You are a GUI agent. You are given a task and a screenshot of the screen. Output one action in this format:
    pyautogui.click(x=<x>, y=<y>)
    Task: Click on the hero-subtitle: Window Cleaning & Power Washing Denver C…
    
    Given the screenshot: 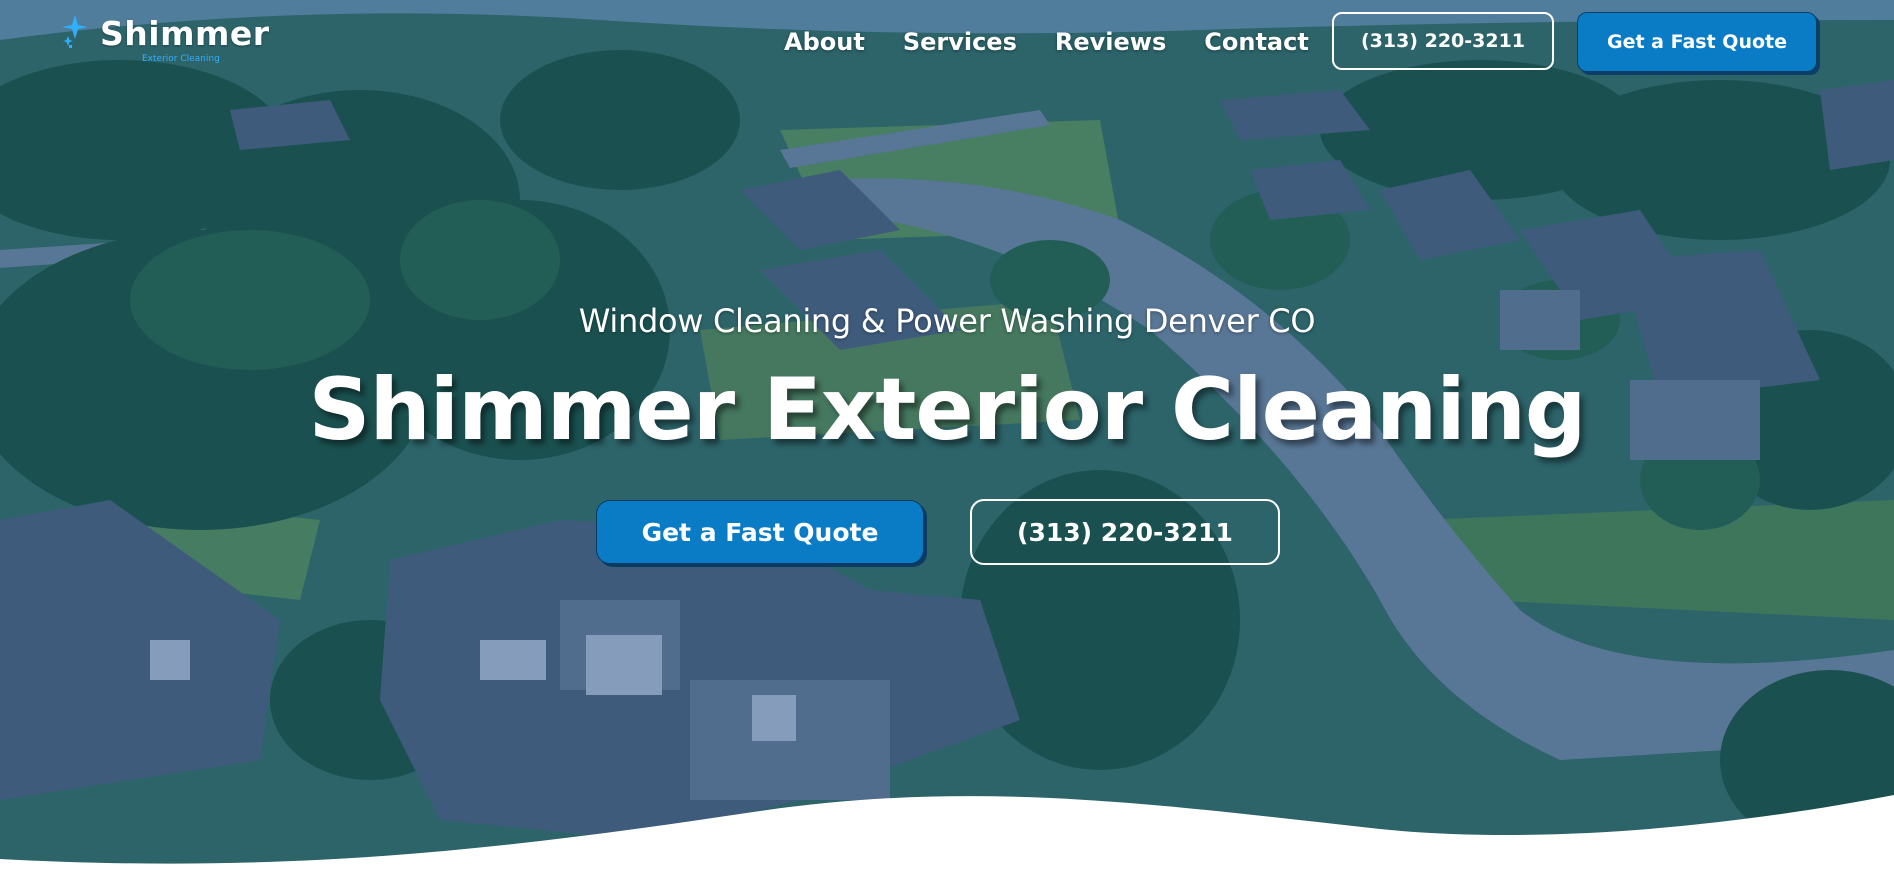 What is the action you would take?
    pyautogui.click(x=947, y=321)
    